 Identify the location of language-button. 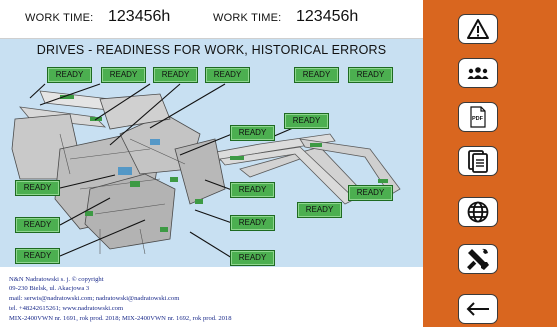
(478, 212).